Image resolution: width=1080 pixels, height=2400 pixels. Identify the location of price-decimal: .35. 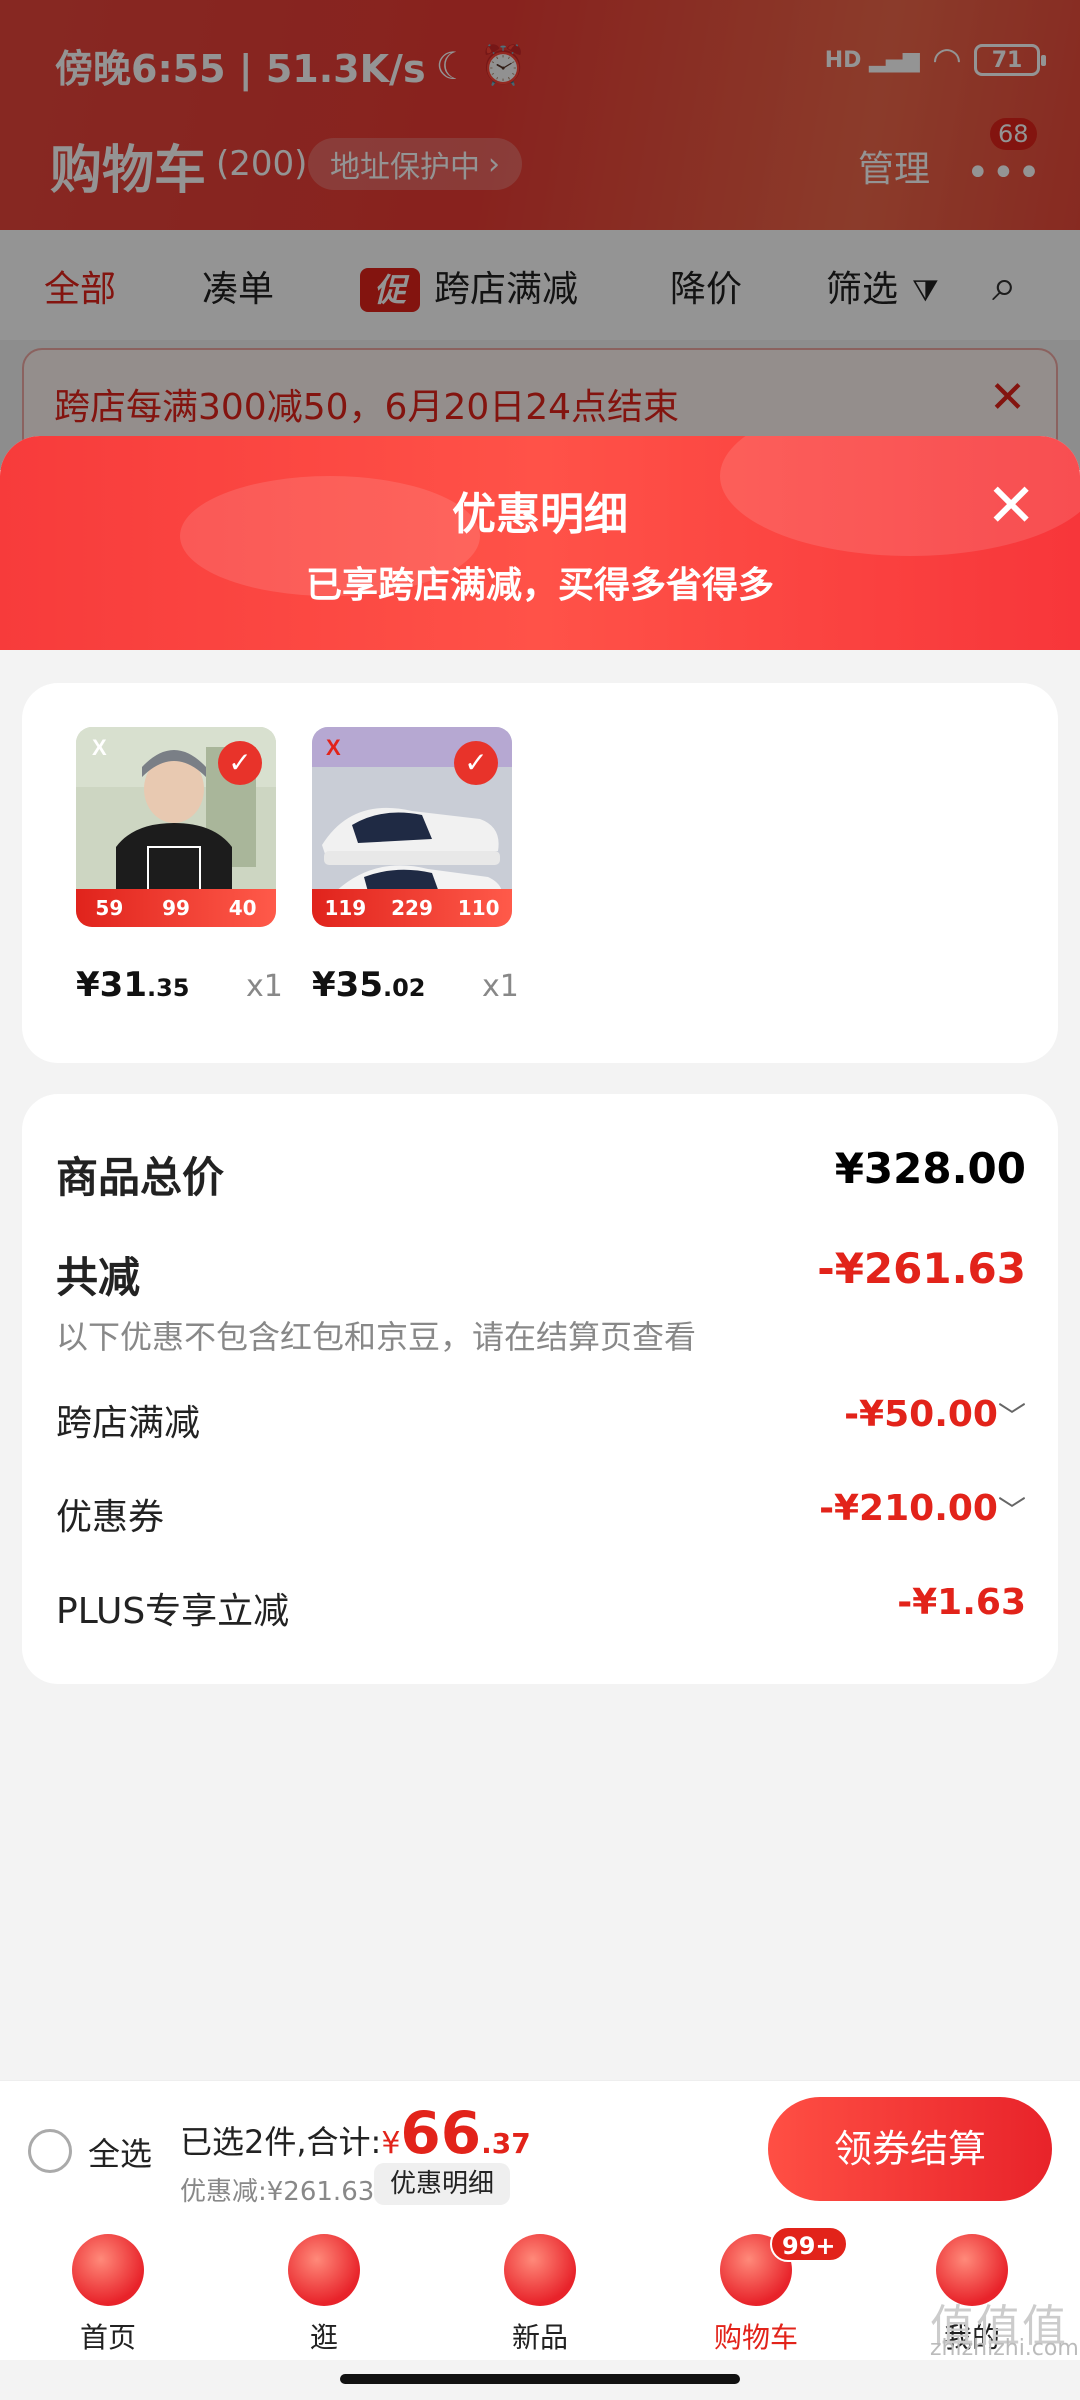
(168, 988).